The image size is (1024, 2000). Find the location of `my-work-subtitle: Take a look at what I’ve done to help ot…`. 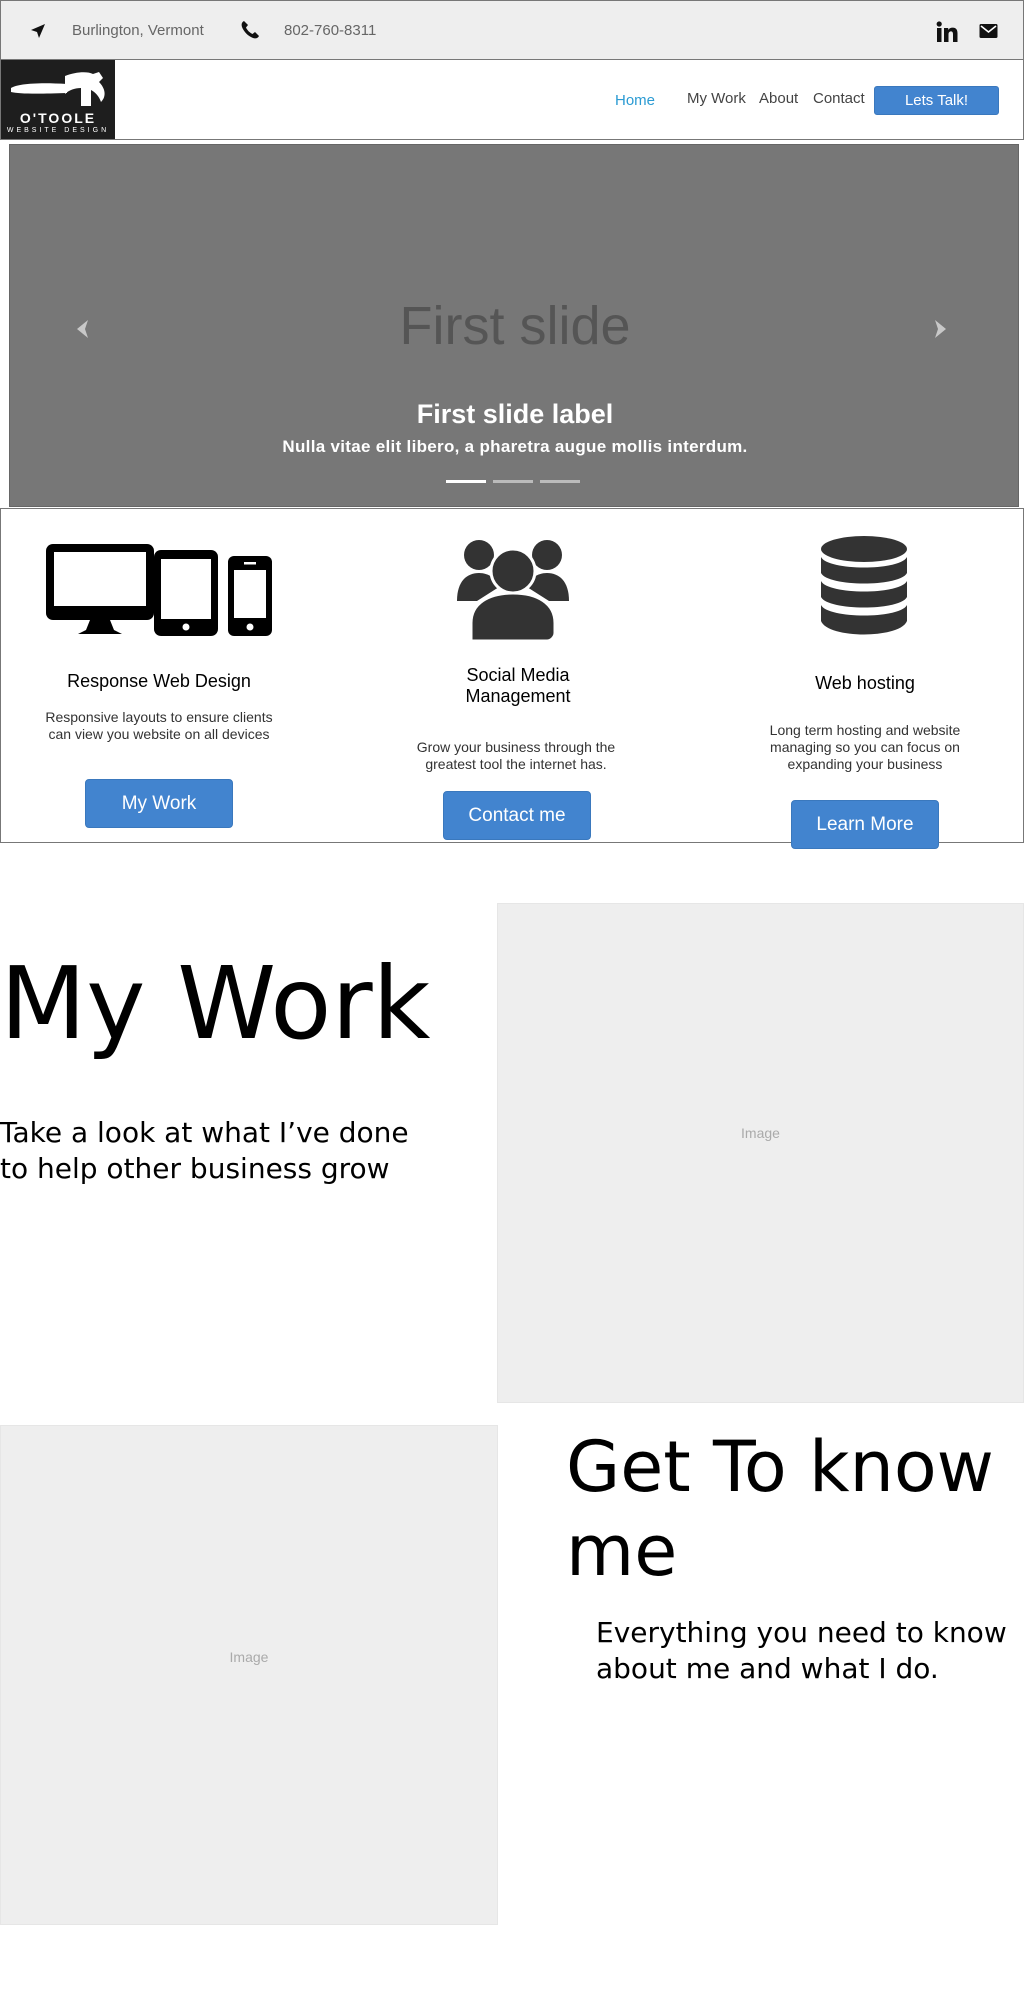

my-work-subtitle: Take a look at what I’ve done to help ot… is located at coordinates (204, 1150).